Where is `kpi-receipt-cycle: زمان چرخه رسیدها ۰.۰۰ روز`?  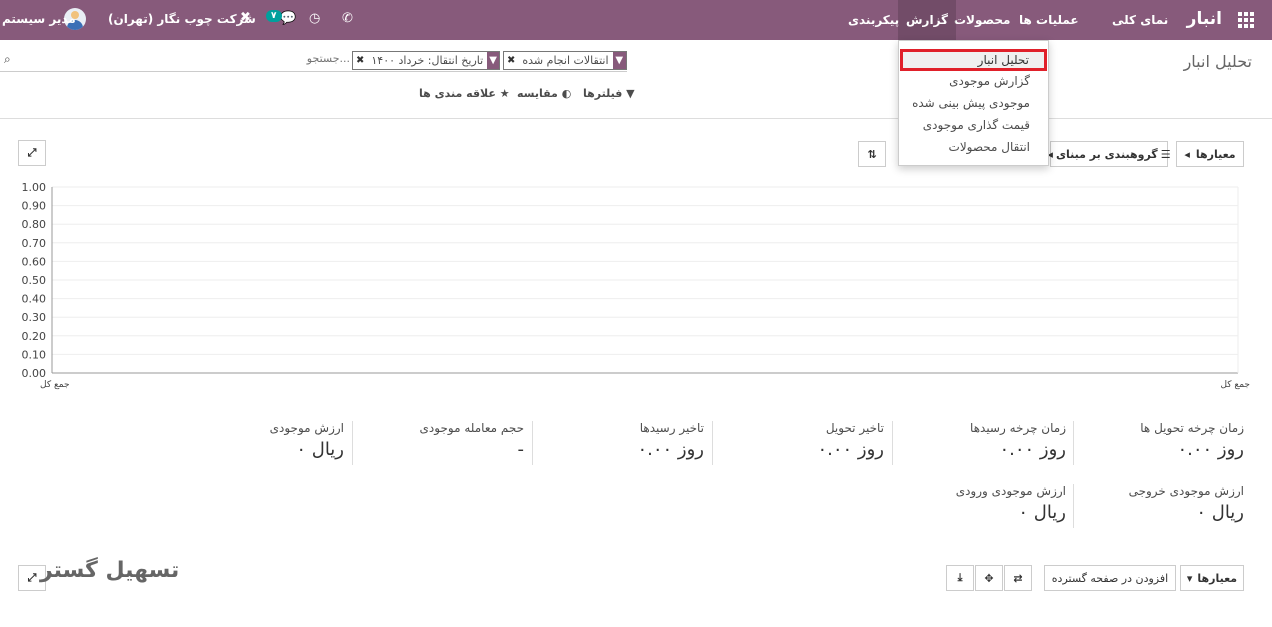 kpi-receipt-cycle: زمان چرخه رسیدها ۰.۰۰ روز is located at coordinates (1018, 440).